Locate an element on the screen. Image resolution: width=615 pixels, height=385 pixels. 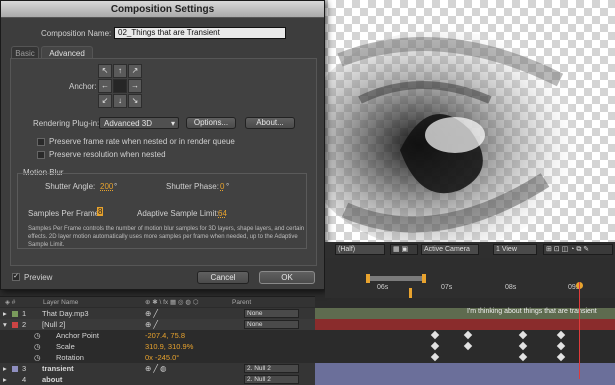
layer-row: ▸ 1 That Day.mp3 ⊕ ╱ None is located at coordinates (157, 313).